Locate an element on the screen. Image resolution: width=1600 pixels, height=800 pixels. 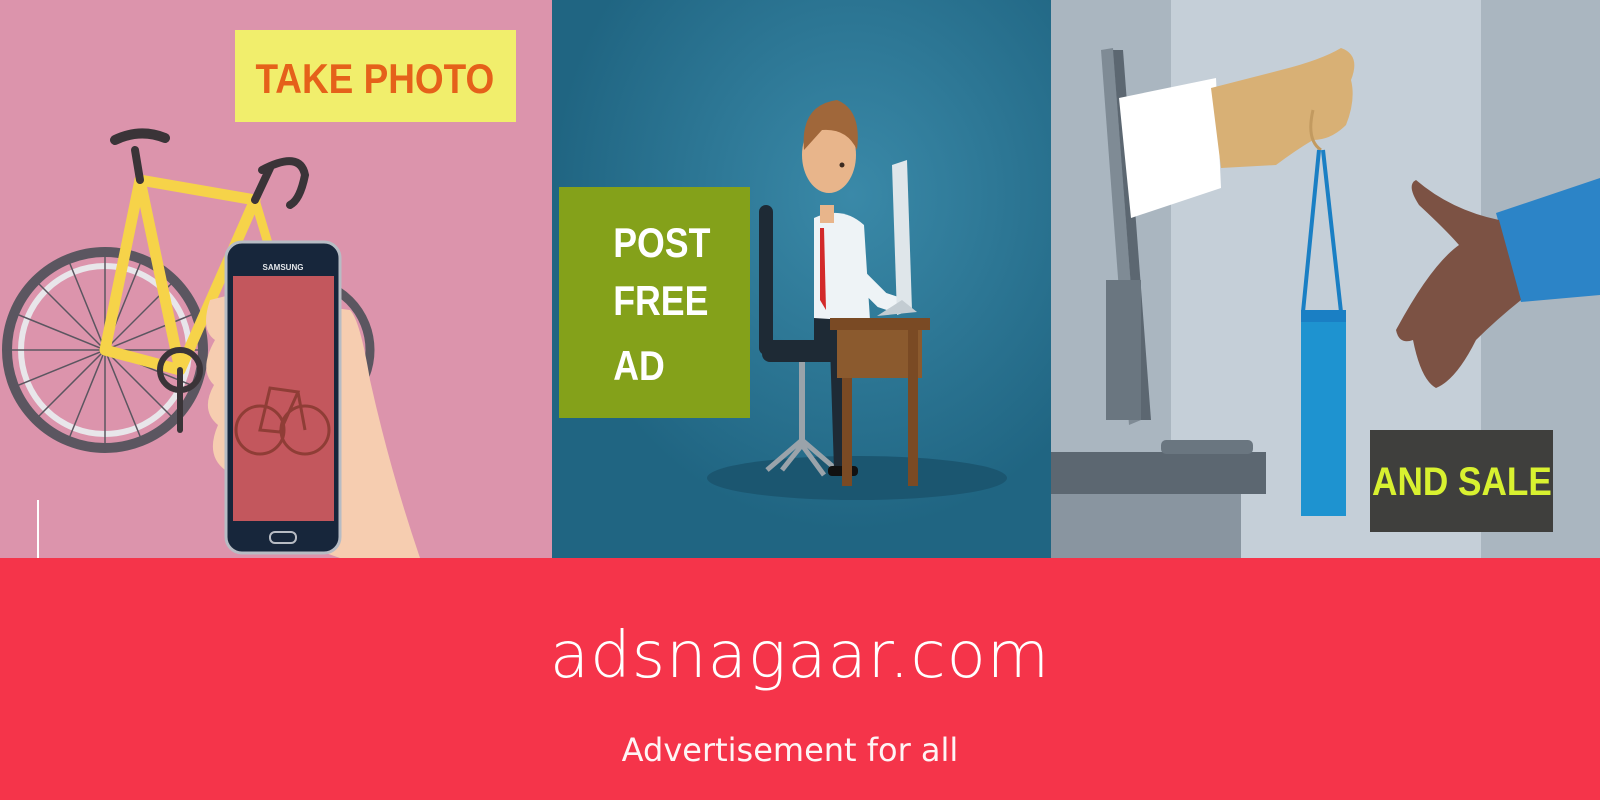
take-photo-label: TAKE PHOTO is located at coordinates (374, 79).